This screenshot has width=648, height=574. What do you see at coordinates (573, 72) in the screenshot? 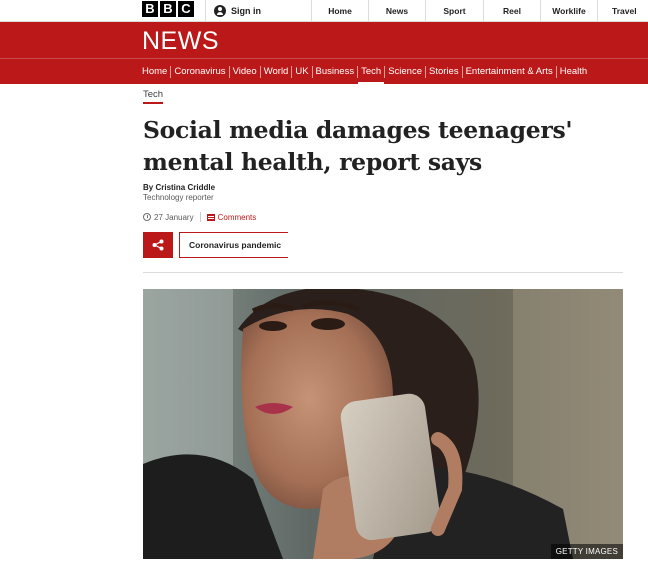
I see `section-health: Health` at bounding box center [573, 72].